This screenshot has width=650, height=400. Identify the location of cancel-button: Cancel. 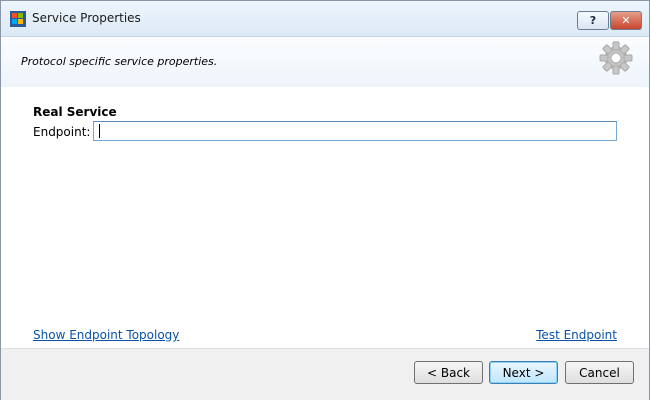
(599, 372).